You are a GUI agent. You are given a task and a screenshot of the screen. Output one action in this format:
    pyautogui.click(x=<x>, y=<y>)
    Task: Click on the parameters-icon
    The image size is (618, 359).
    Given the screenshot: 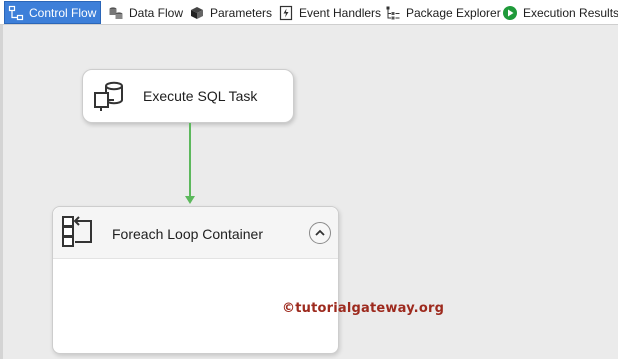 What is the action you would take?
    pyautogui.click(x=197, y=13)
    